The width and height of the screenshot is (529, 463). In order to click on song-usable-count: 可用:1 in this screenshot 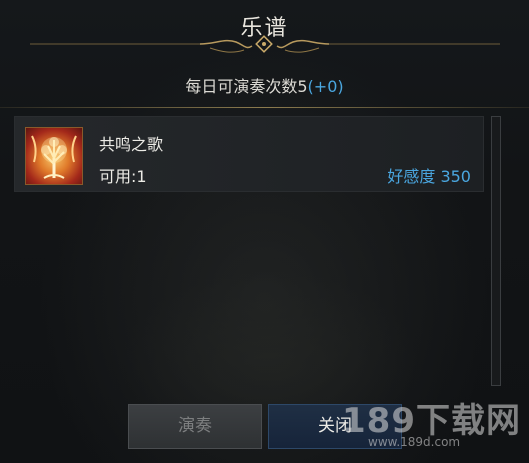, I will do `click(123, 176)`.